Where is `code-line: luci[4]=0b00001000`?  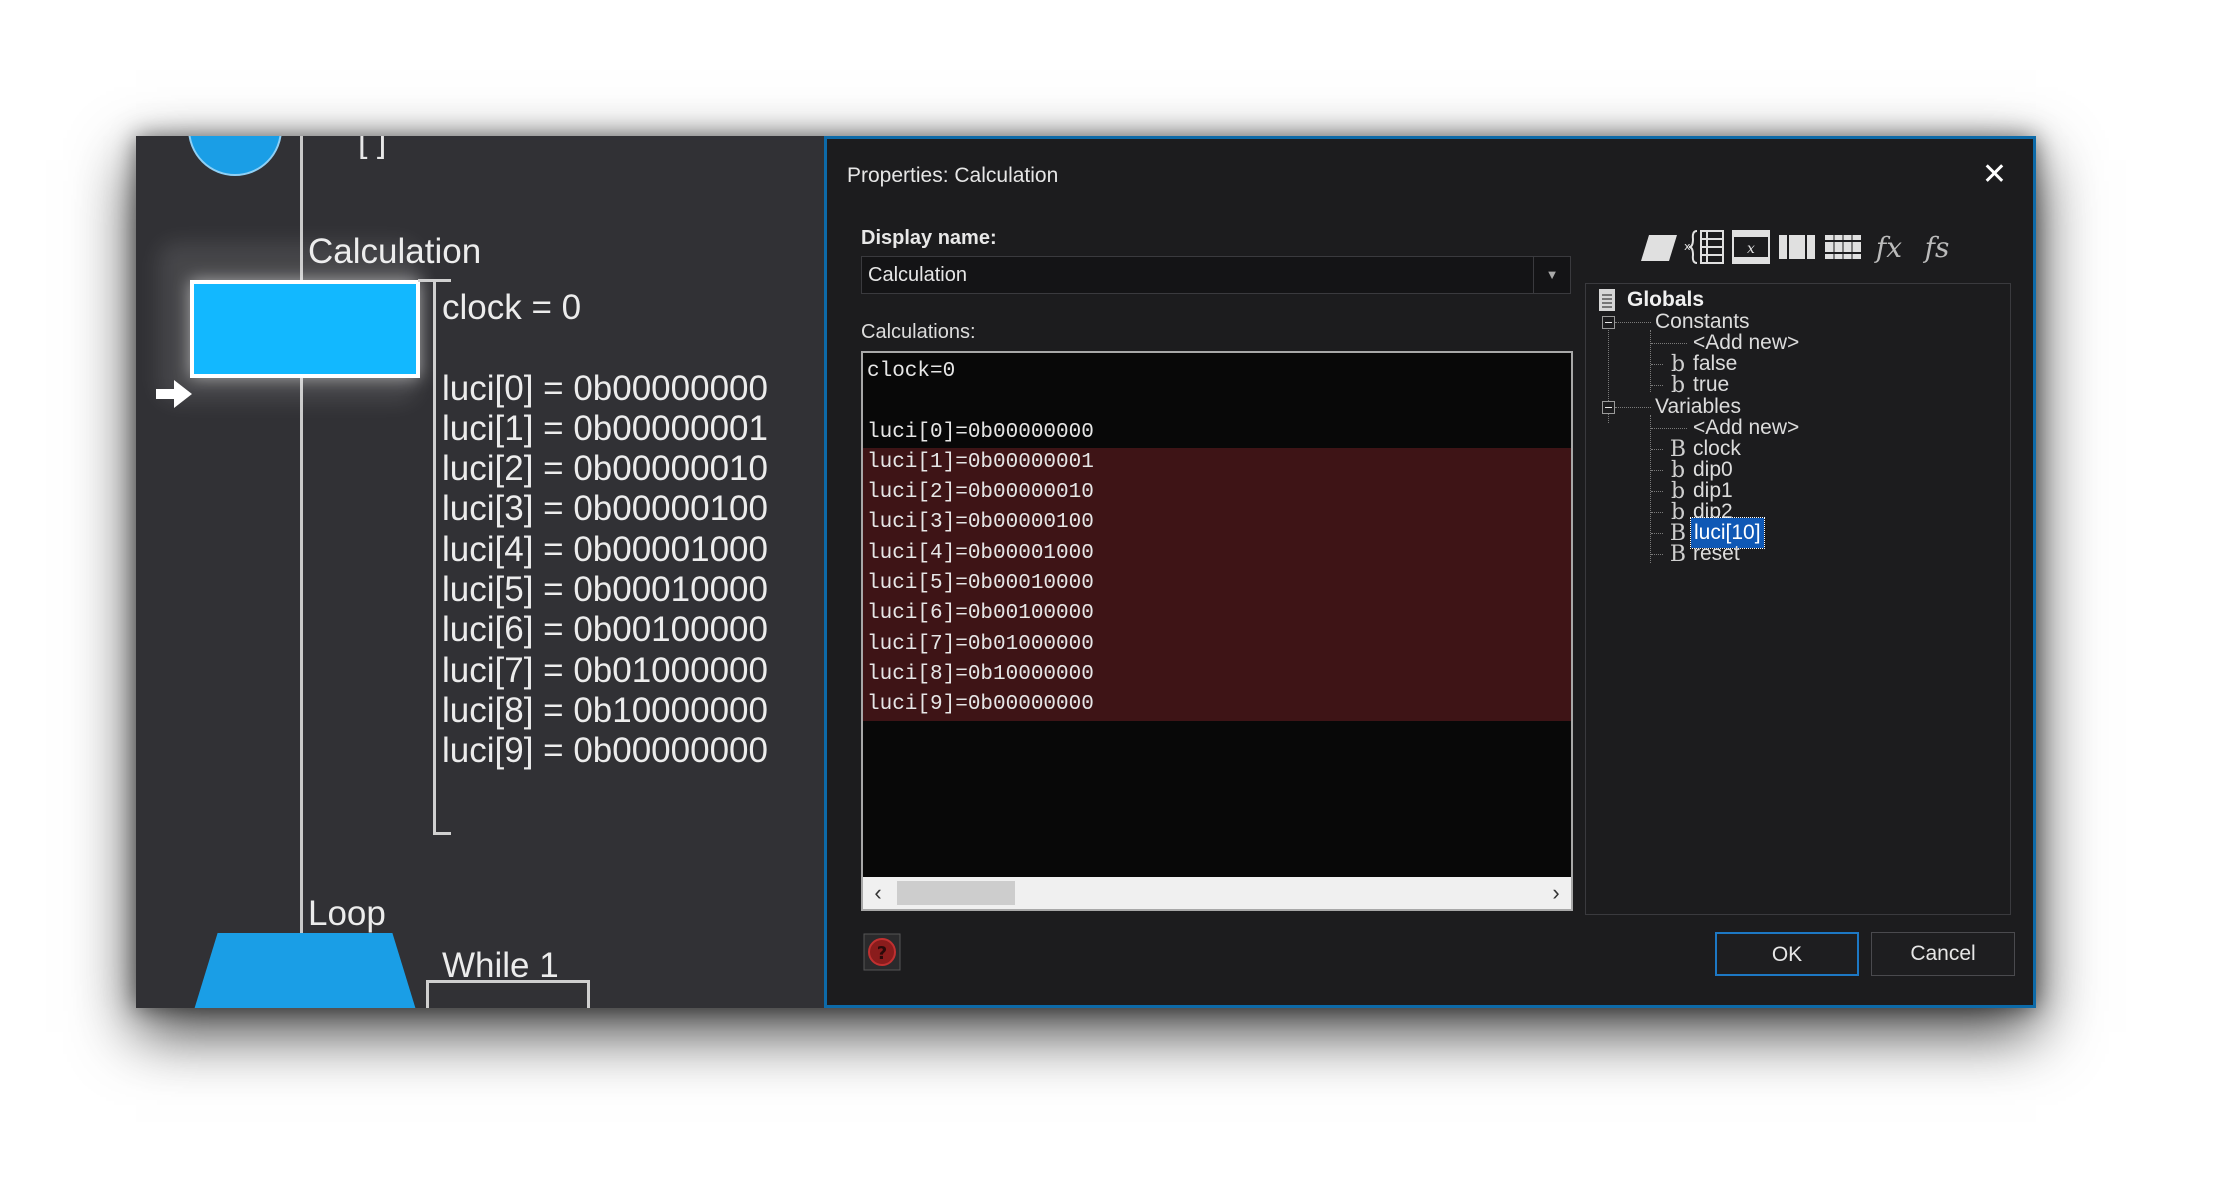 code-line: luci[4]=0b00001000 is located at coordinates (1217, 554).